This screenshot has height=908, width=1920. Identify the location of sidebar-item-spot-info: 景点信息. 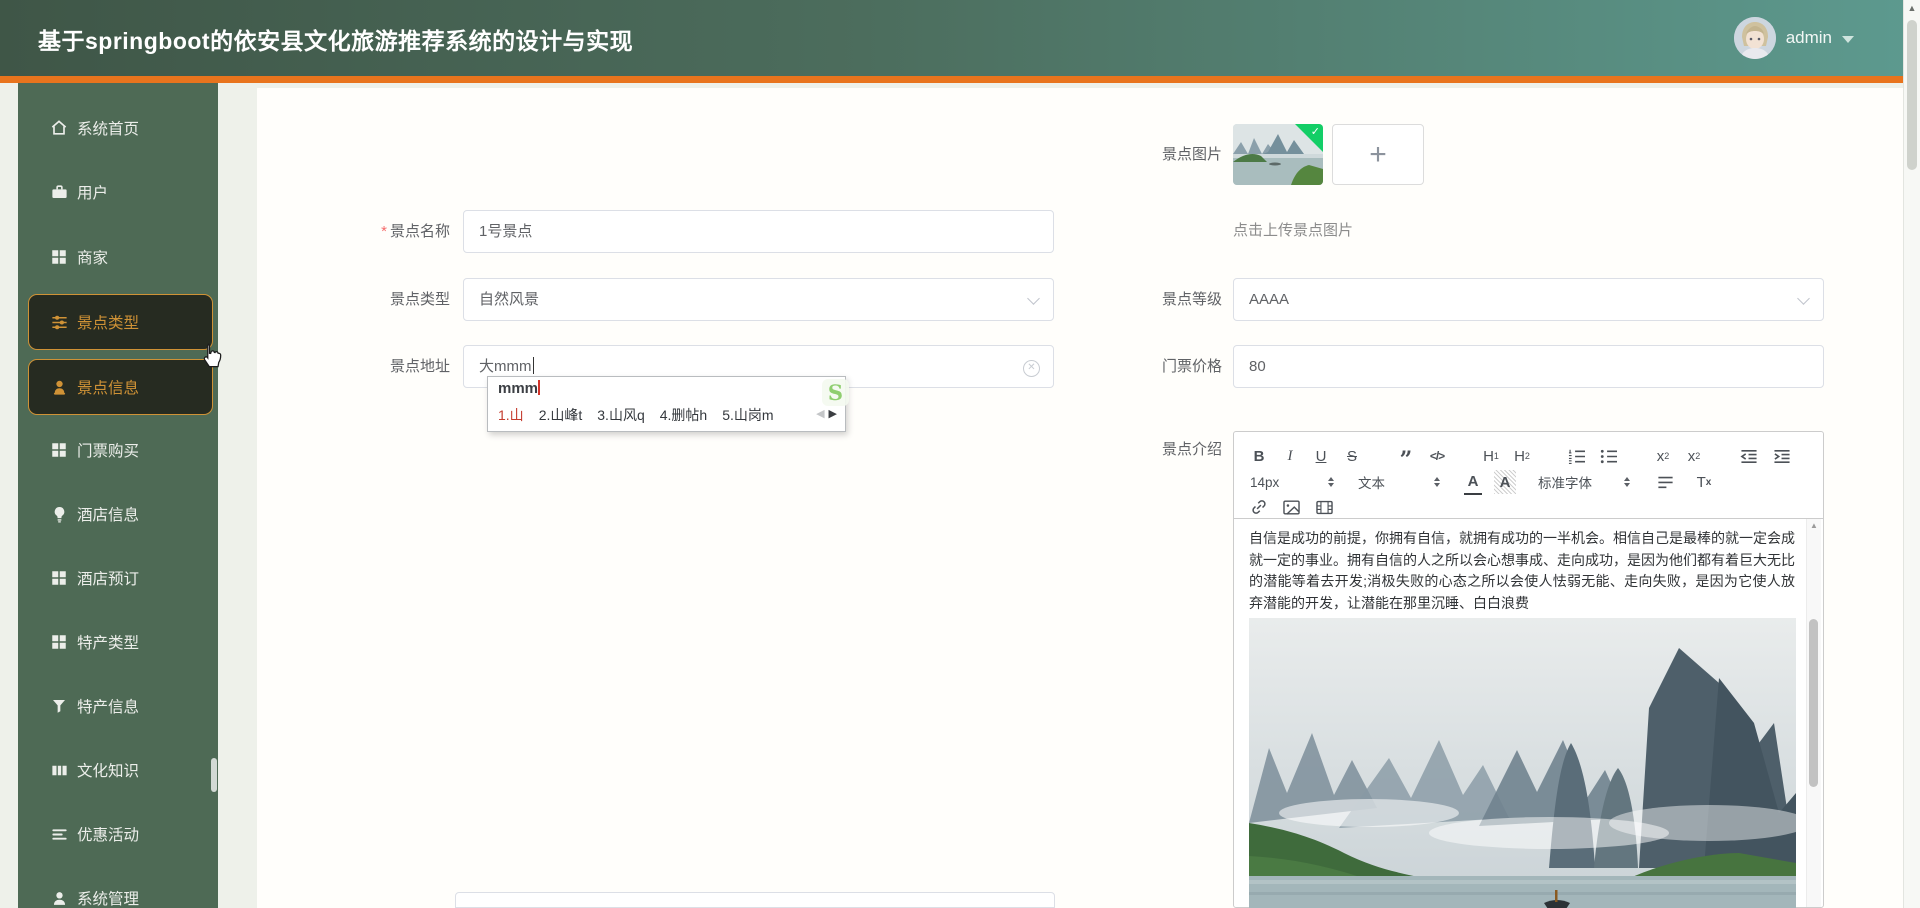
(120, 387).